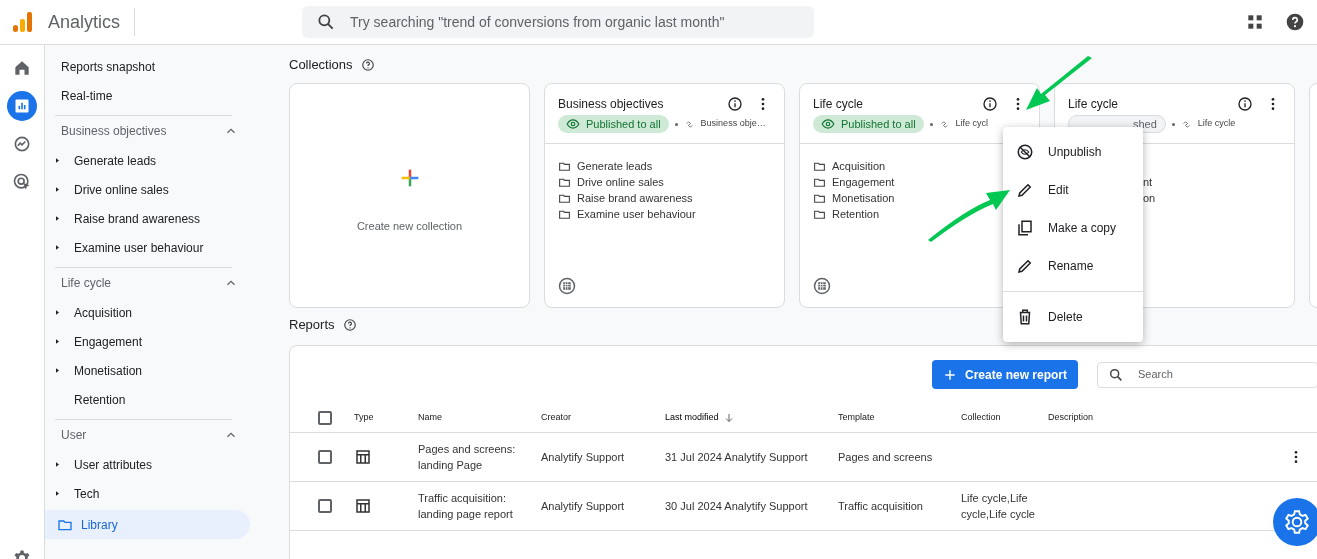 This screenshot has width=1317, height=559. What do you see at coordinates (863, 198) in the screenshot?
I see `collection-item: Monetisation` at bounding box center [863, 198].